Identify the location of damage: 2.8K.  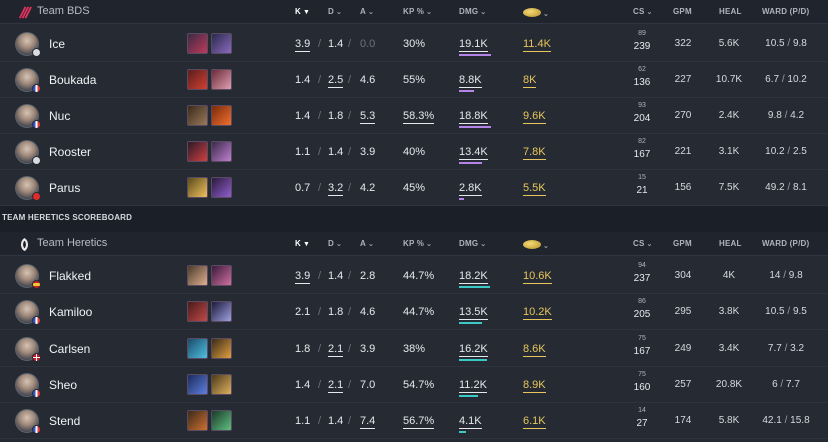
(470, 189).